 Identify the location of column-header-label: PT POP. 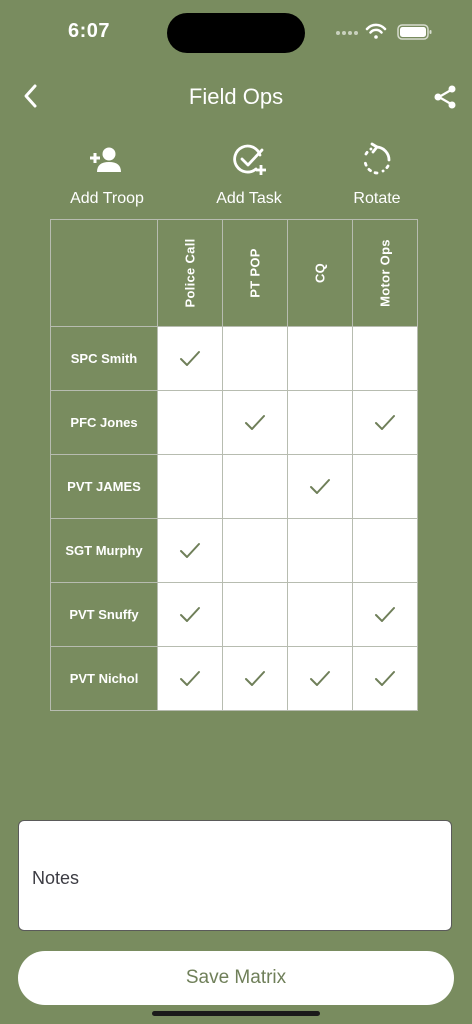
(255, 273).